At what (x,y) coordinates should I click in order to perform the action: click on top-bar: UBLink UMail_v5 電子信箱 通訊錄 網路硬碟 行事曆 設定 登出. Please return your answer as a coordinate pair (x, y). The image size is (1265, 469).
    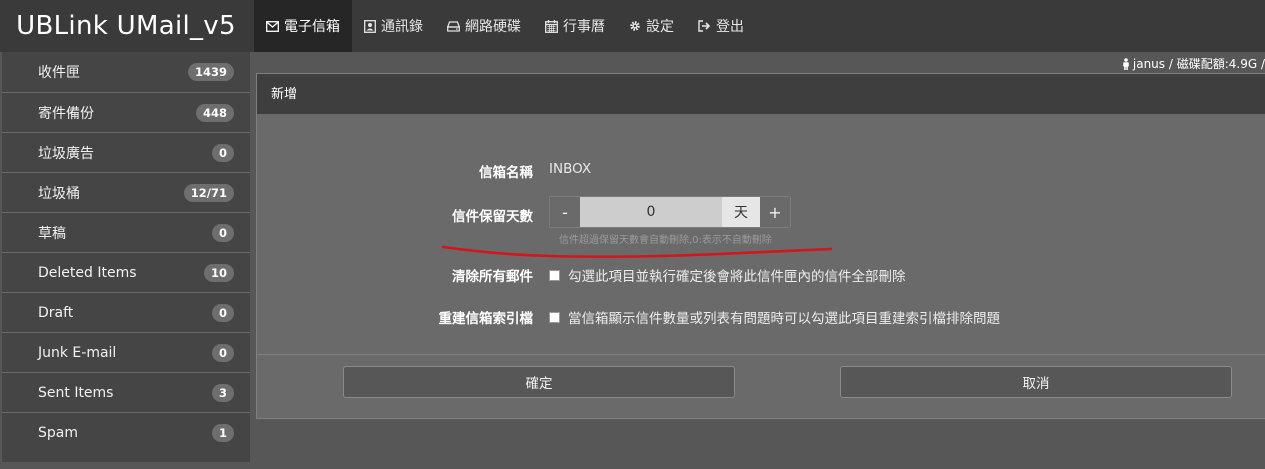
    Looking at the image, I should click on (632, 26).